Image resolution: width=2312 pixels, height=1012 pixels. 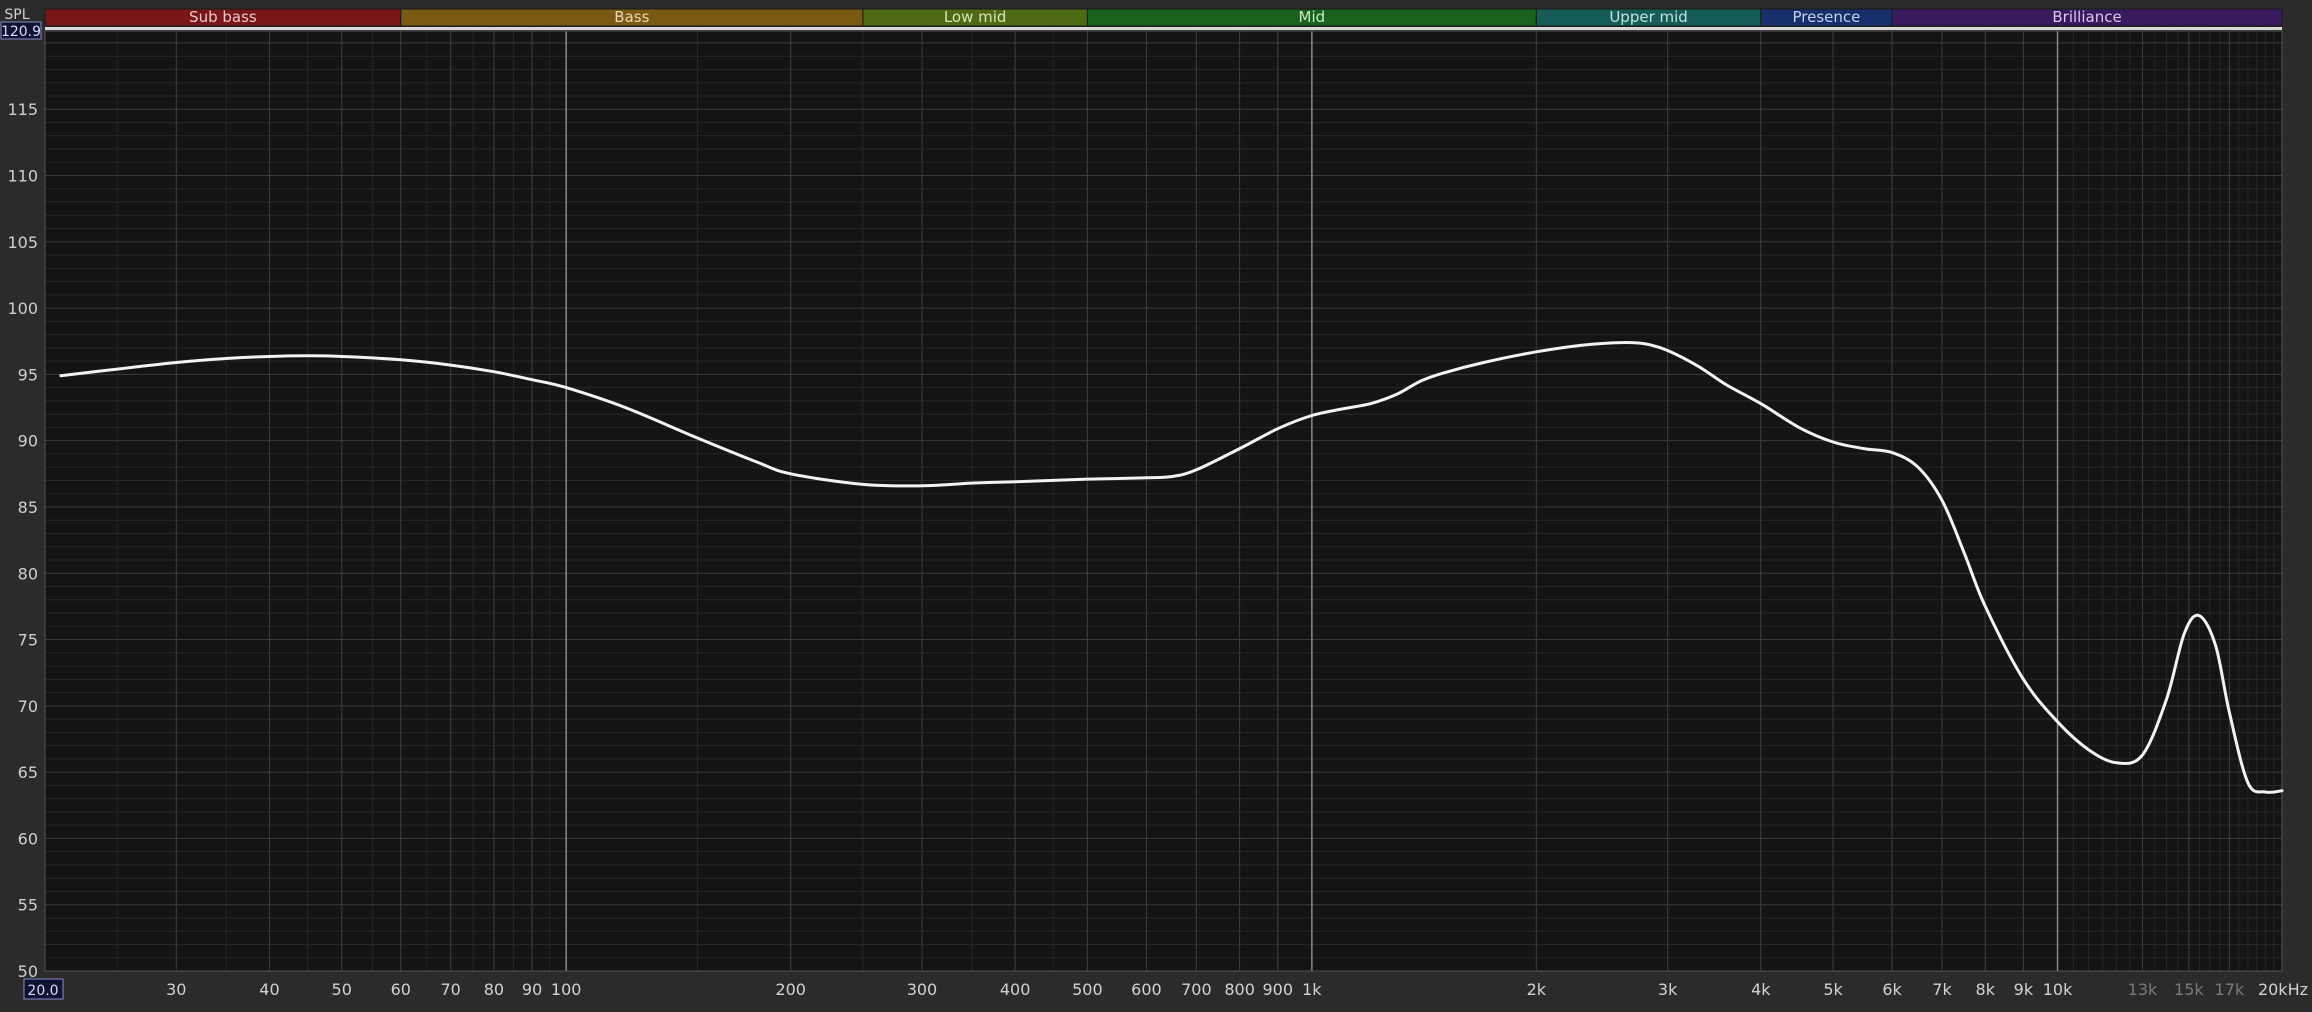 What do you see at coordinates (1668, 989) in the screenshot?
I see `x-tick-label: 3k` at bounding box center [1668, 989].